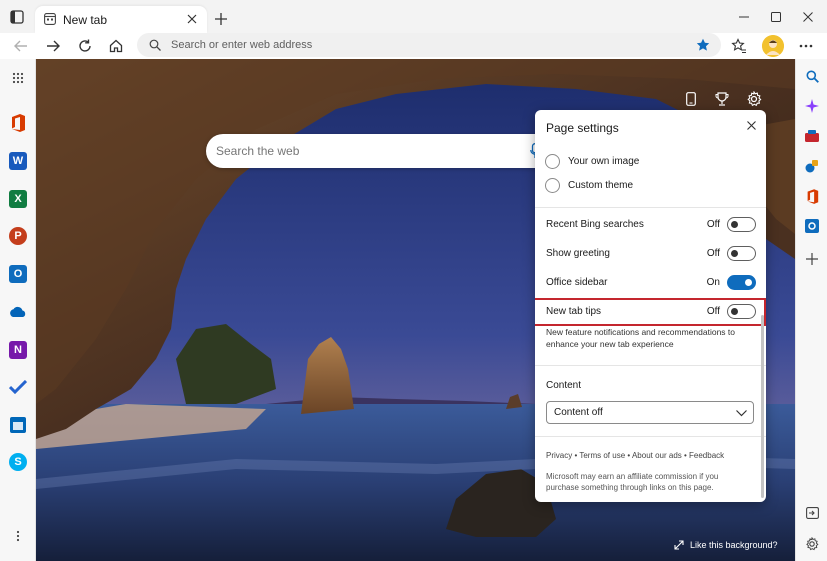 This screenshot has width=827, height=561. I want to click on skype-app-icon: S, so click(18, 462).